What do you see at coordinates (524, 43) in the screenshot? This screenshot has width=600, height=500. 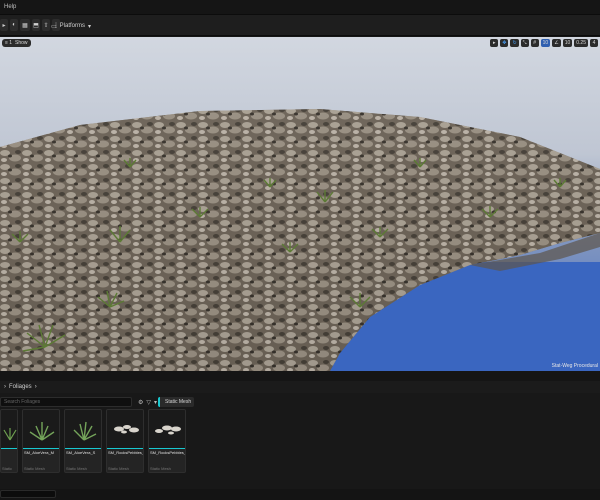 I see `scale-tool-icon: ⤡` at bounding box center [524, 43].